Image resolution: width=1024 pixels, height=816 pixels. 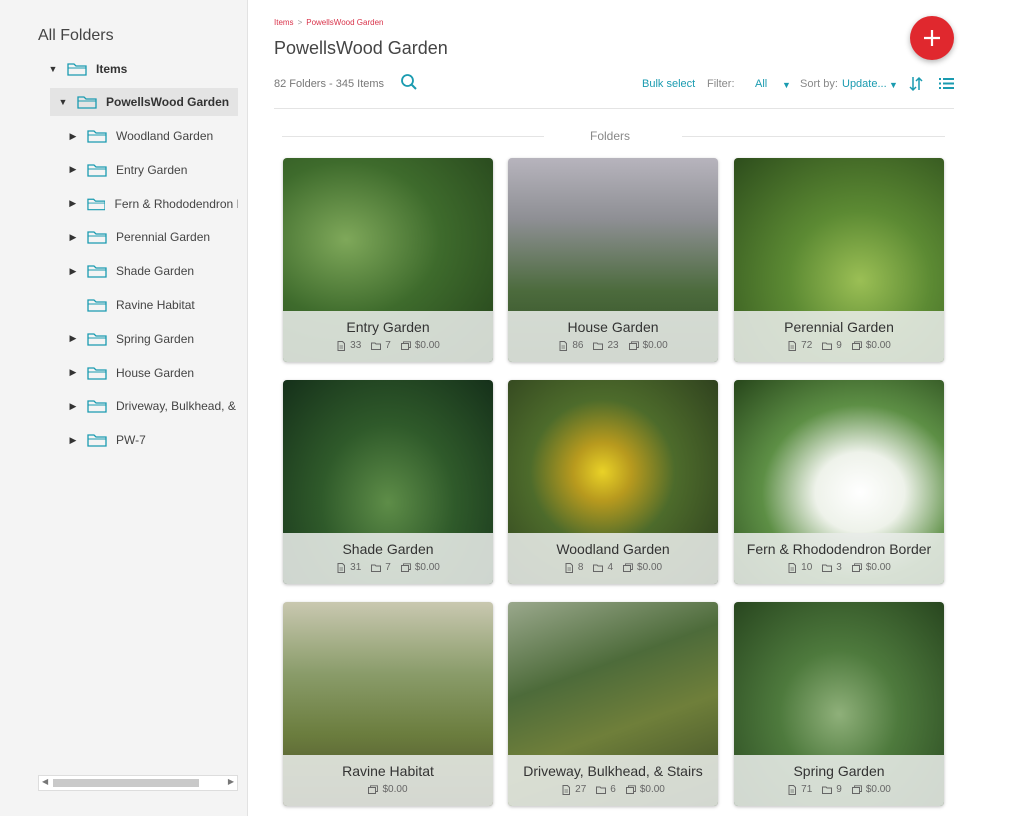 What do you see at coordinates (112, 69) in the screenshot?
I see `tree-item-label: Items` at bounding box center [112, 69].